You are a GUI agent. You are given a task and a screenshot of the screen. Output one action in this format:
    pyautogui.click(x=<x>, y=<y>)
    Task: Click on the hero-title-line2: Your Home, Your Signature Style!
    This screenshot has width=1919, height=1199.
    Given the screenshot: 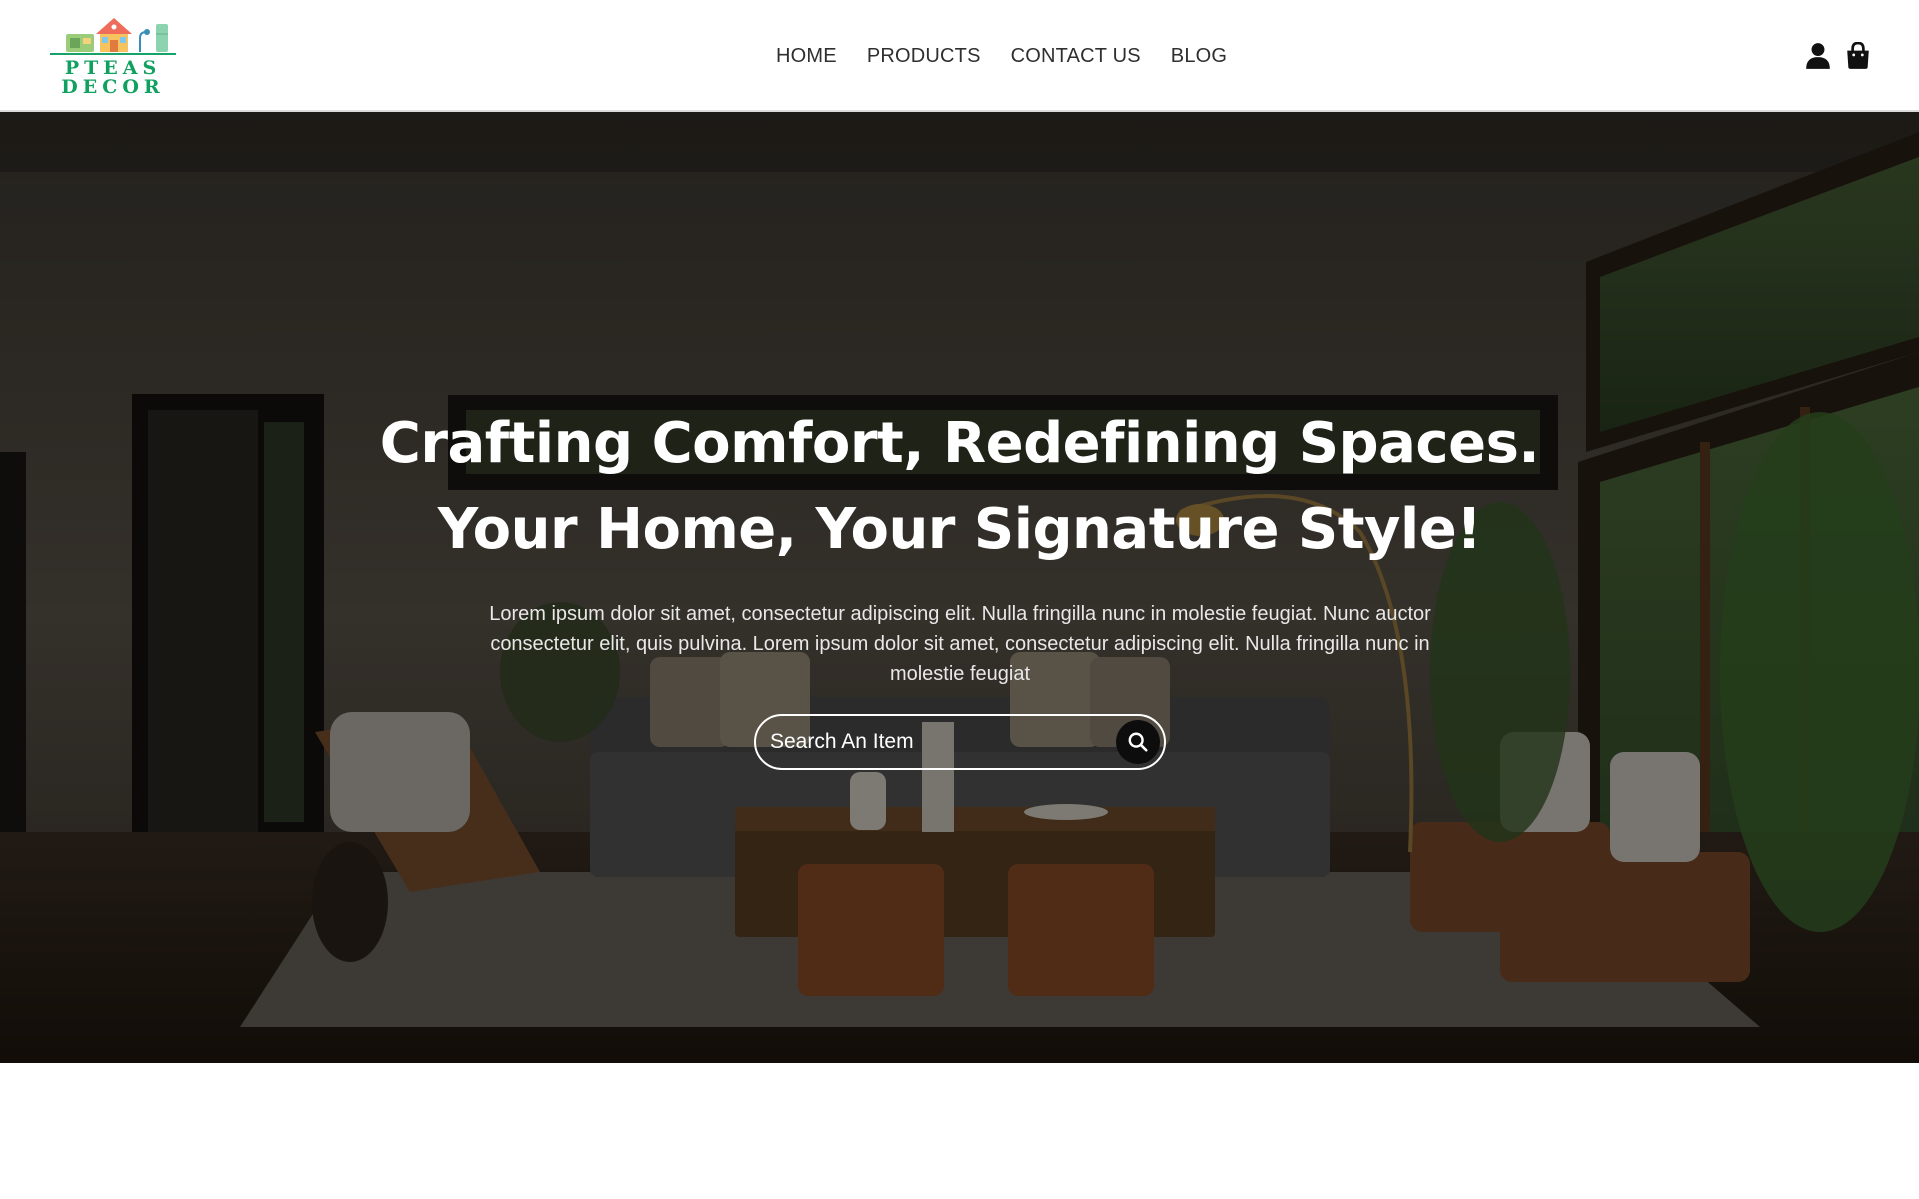 What is the action you would take?
    pyautogui.click(x=959, y=529)
    